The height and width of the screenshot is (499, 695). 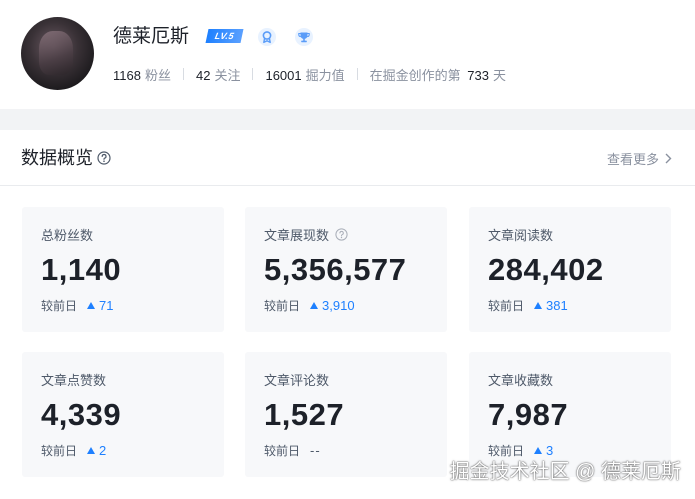 What do you see at coordinates (335, 269) in the screenshot?
I see `tile-value: 5,356,577` at bounding box center [335, 269].